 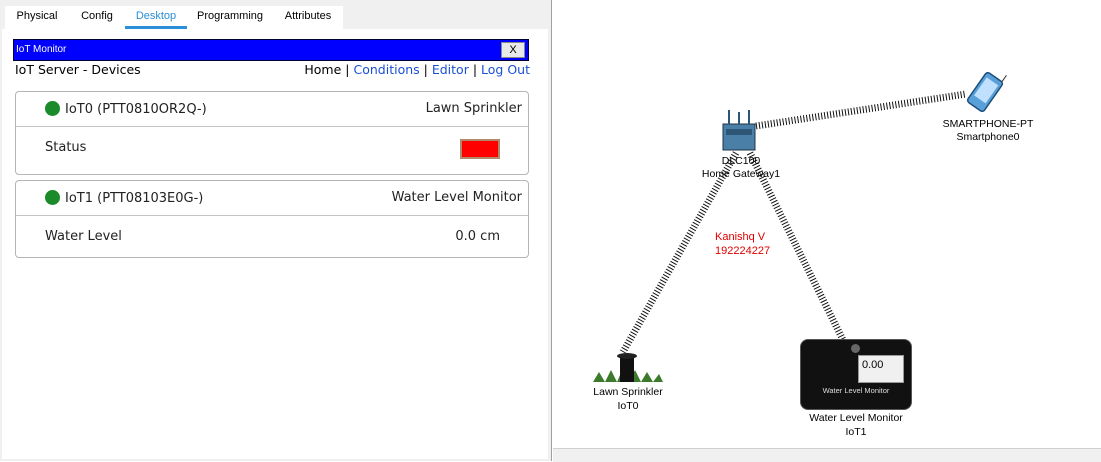 What do you see at coordinates (136, 109) in the screenshot?
I see `device-name: IoT0 (PTT0810OR2Q-)` at bounding box center [136, 109].